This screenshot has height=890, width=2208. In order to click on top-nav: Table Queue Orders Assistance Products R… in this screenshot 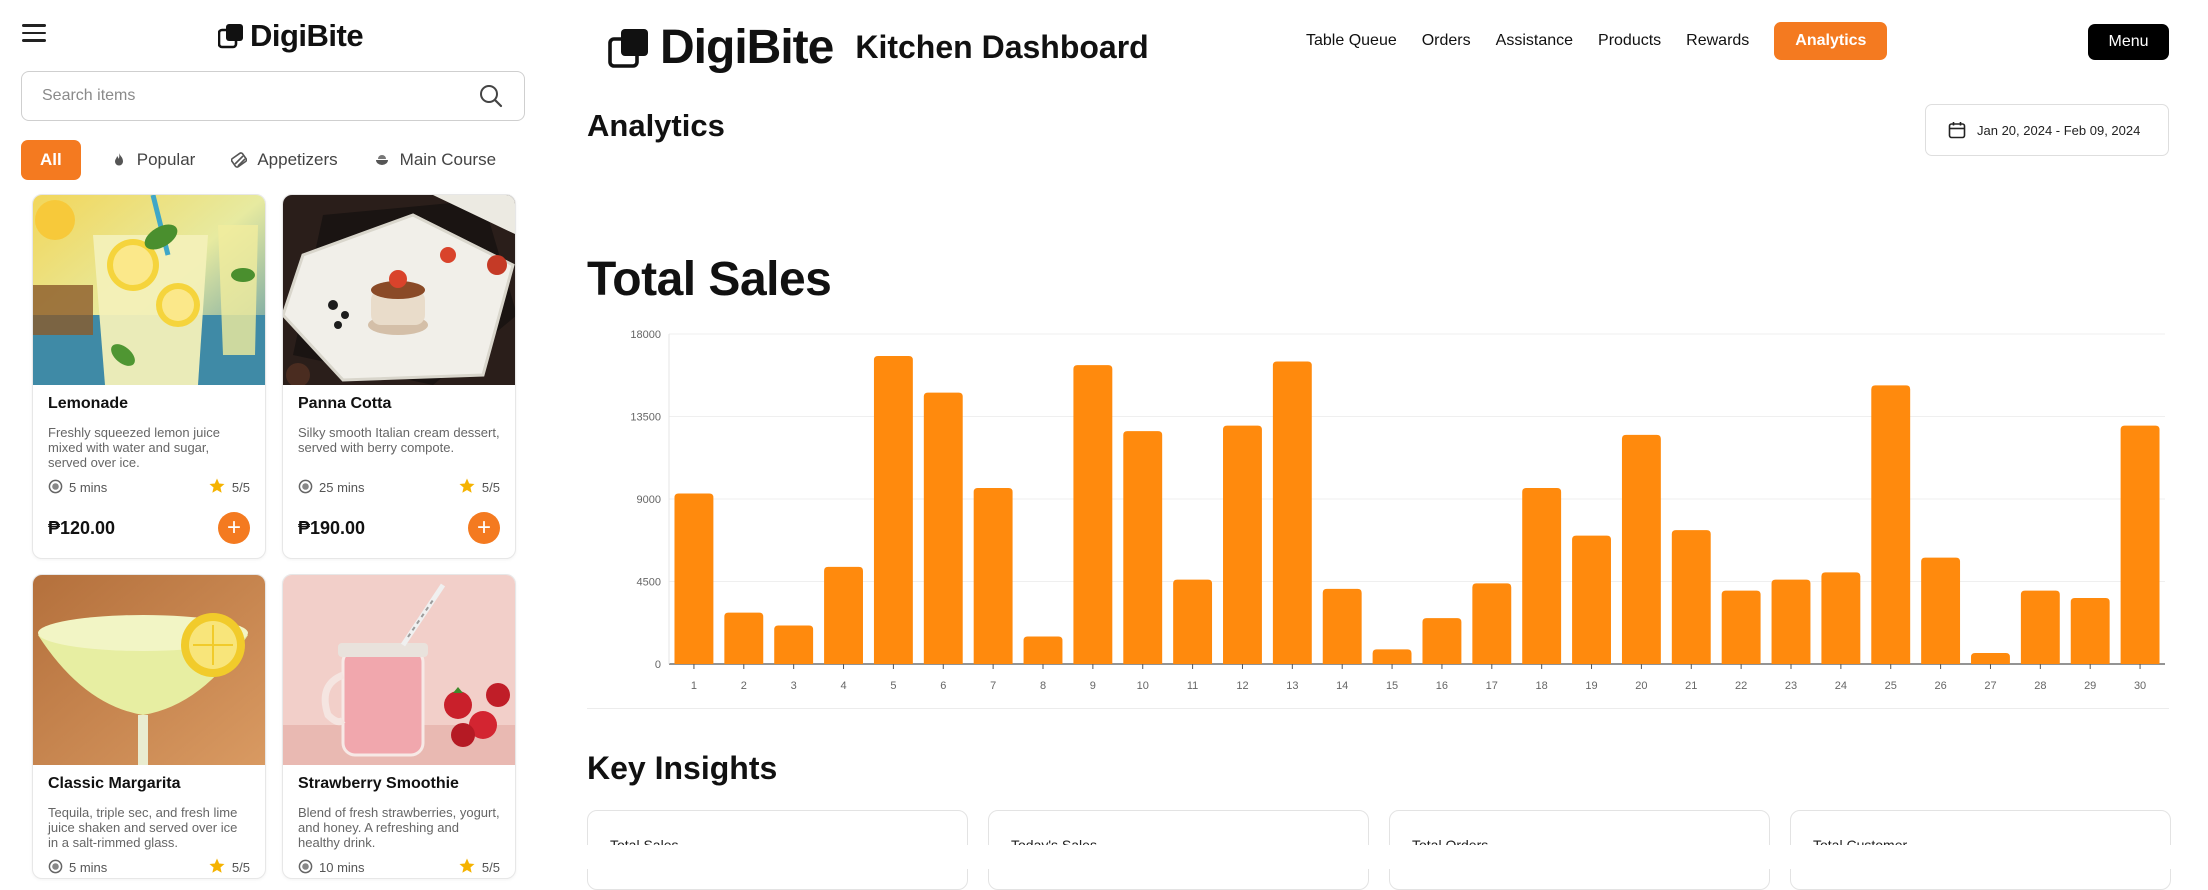, I will do `click(1597, 41)`.